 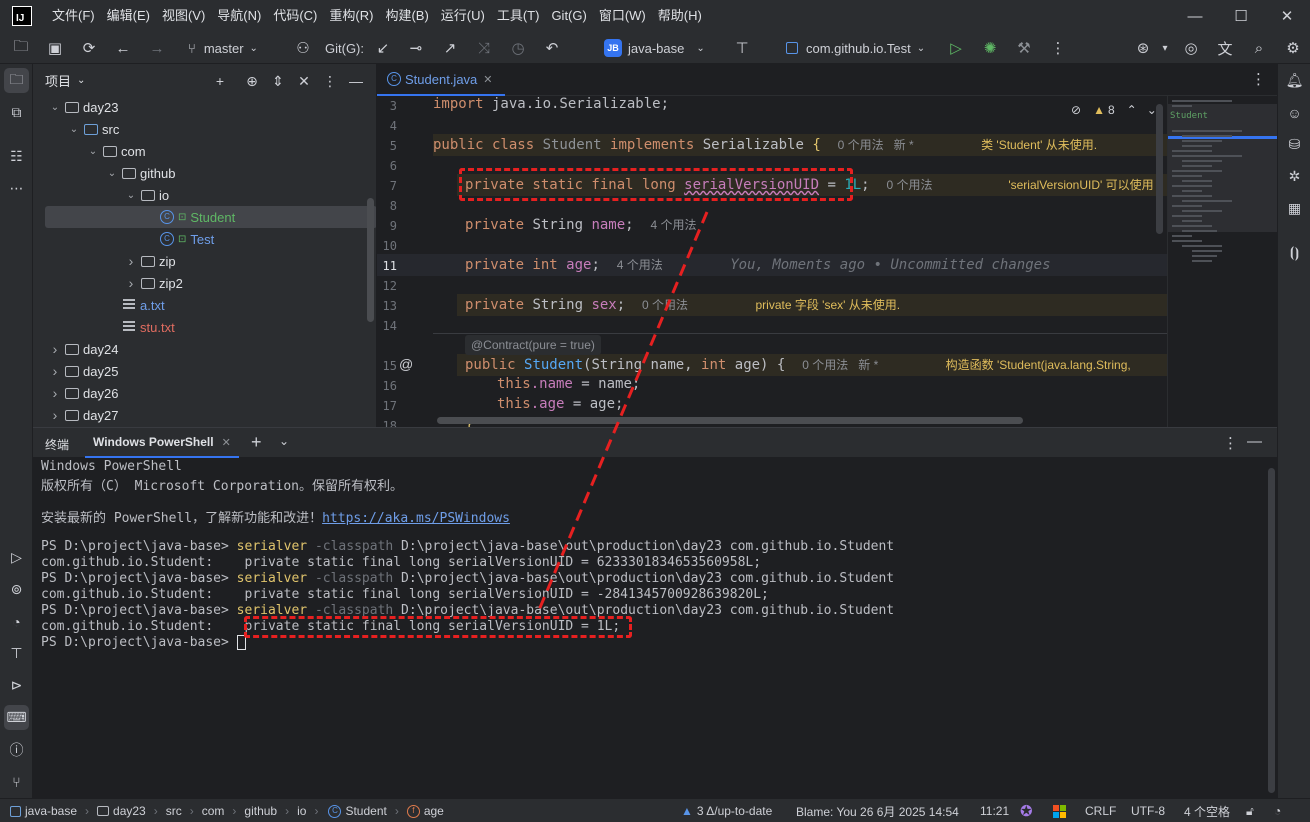 I want to click on code-line-3: import java.io.Serializable;, so click(x=551, y=104).